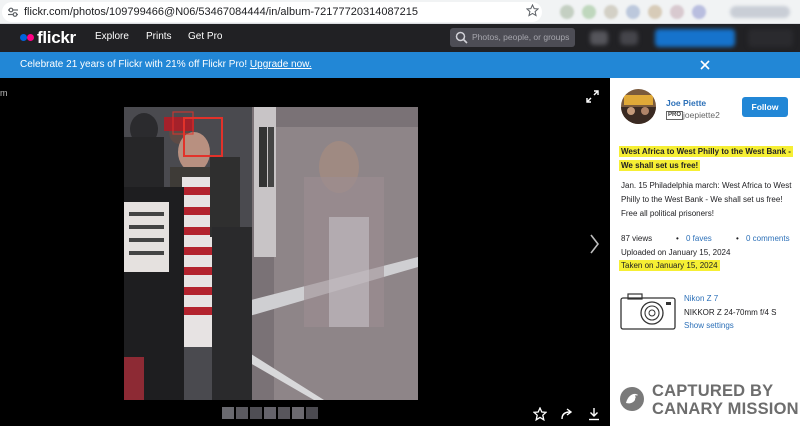  I want to click on search-icon, so click(461, 37).